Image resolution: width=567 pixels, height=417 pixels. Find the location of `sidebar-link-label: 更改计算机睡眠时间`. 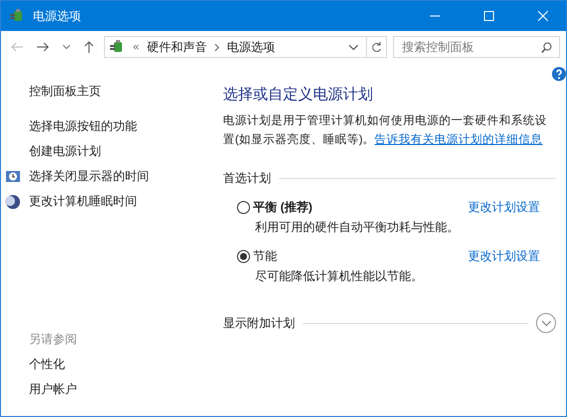

sidebar-link-label: 更改计算机睡眠时间 is located at coordinates (83, 201).